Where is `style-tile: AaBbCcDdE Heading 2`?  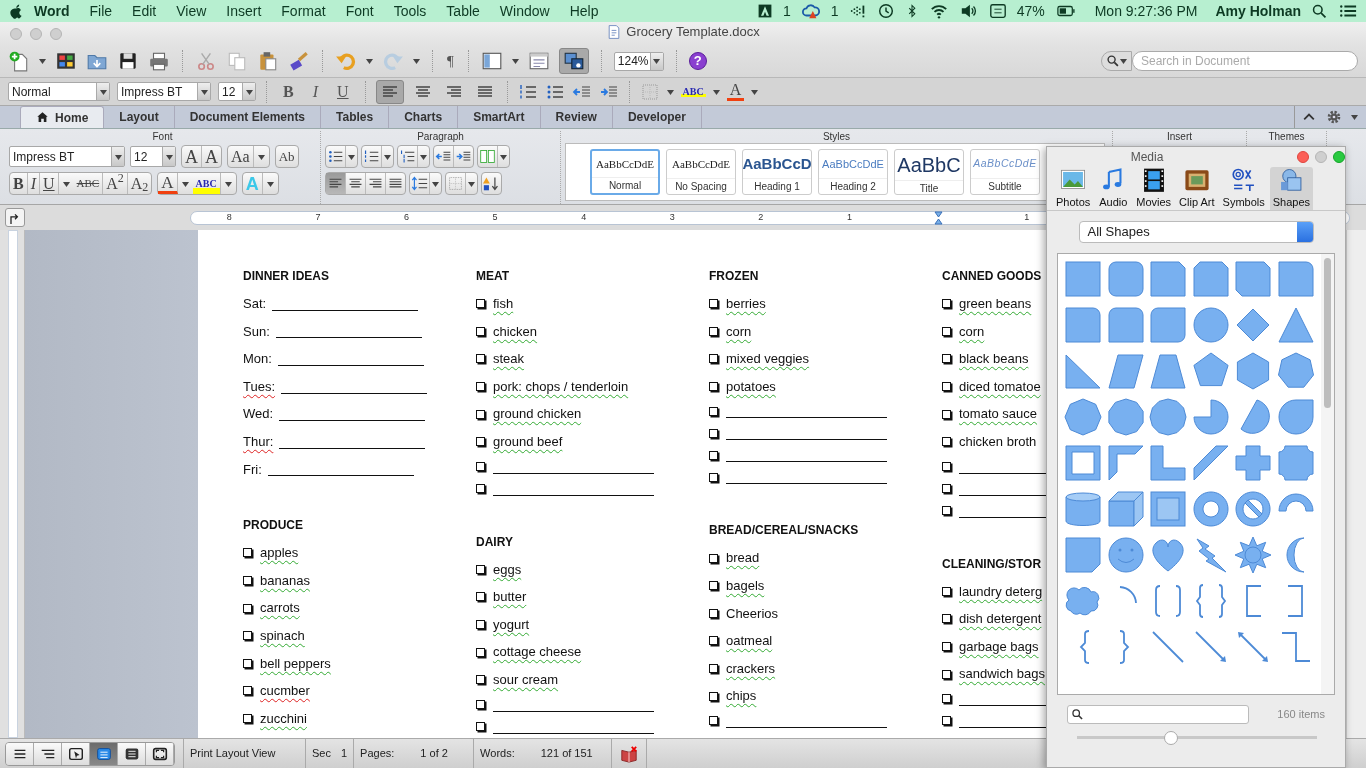
style-tile: AaBbCcDdE Heading 2 is located at coordinates (853, 172).